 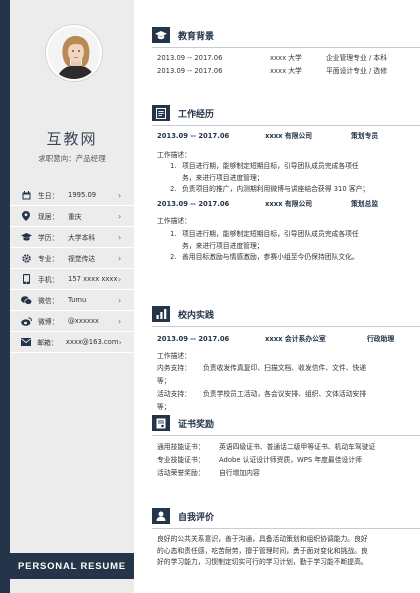 I want to click on campus-line-label: 内务支持：, so click(x=174, y=368).